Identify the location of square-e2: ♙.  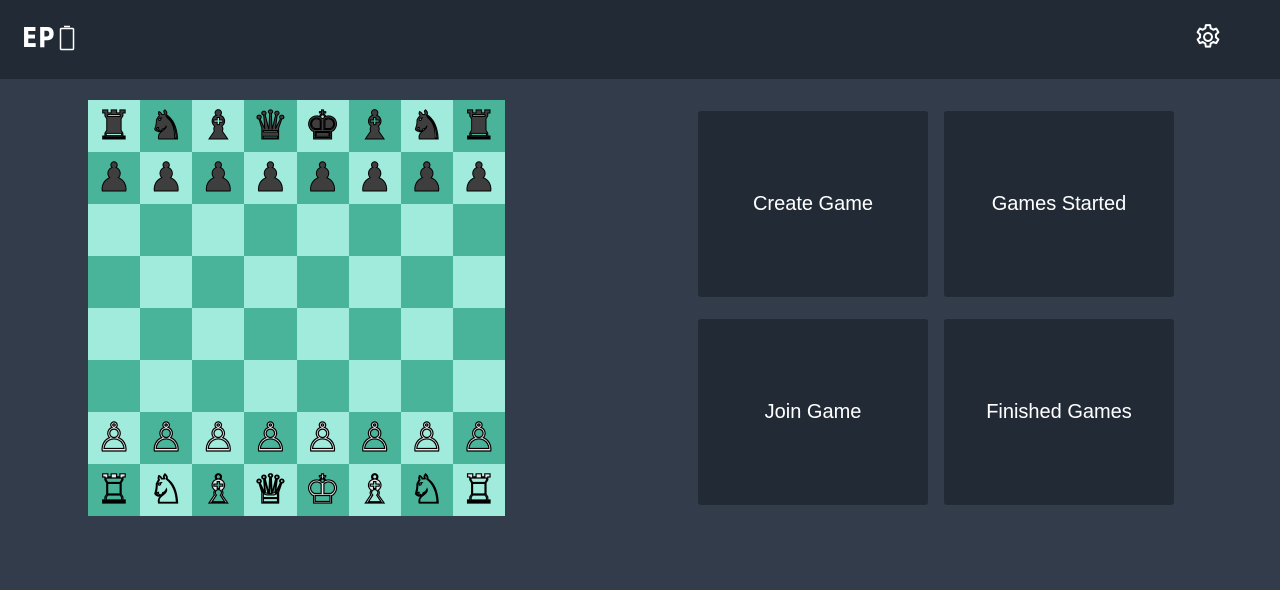
(322, 438).